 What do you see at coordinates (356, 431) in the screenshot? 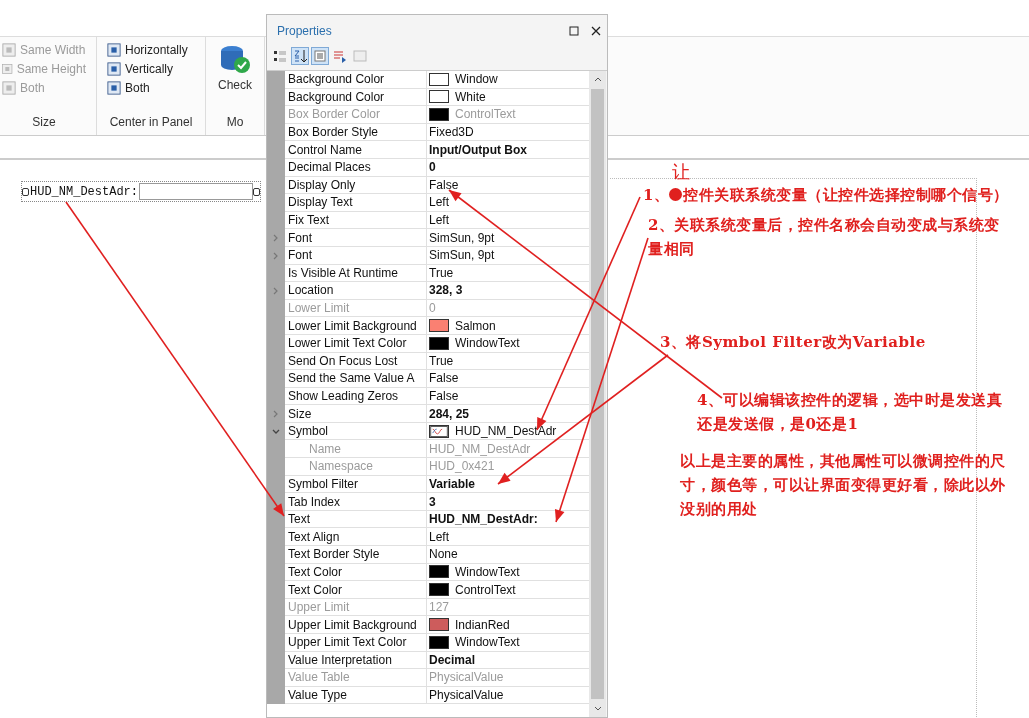
I see `property-name: Symbol` at bounding box center [356, 431].